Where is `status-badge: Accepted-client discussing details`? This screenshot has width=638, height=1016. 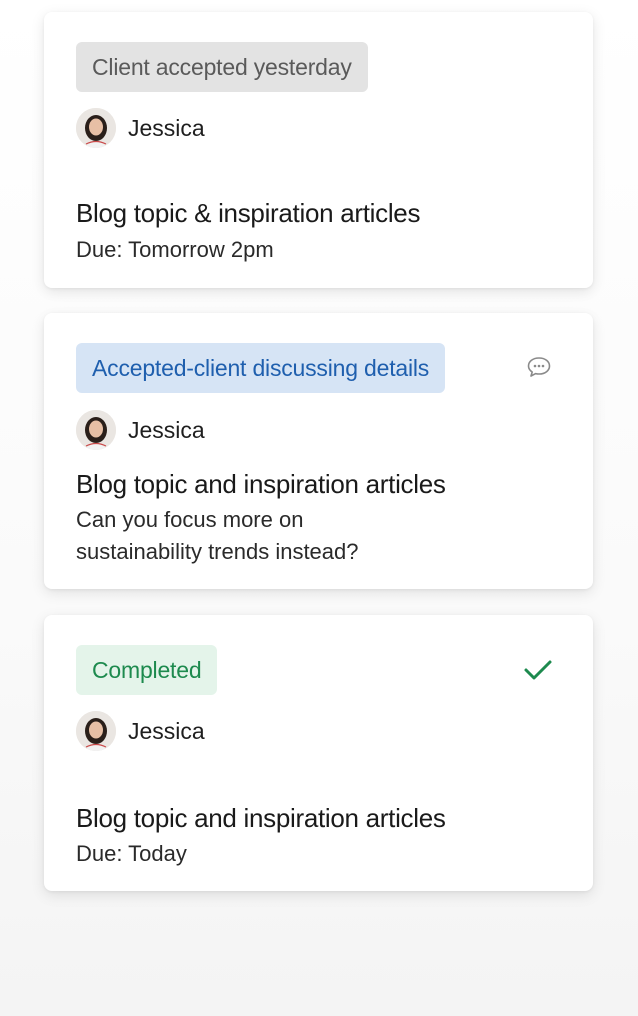 status-badge: Accepted-client discussing details is located at coordinates (261, 368).